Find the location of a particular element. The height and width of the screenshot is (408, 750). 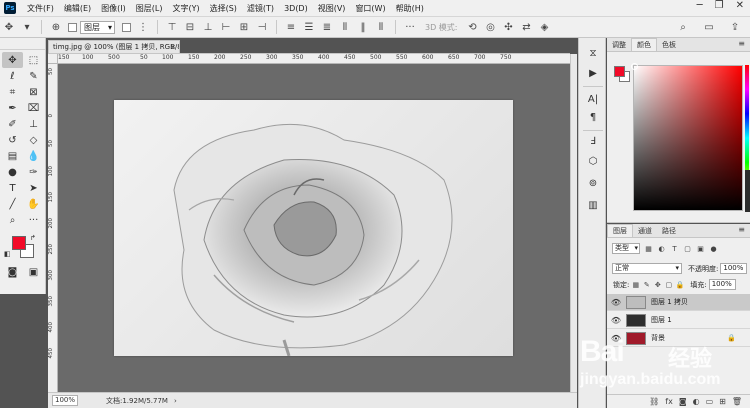

document-tab: timg.jpg @ 100% (图层 1 拷贝, RGB/8#) * × is located at coordinates (114, 47).